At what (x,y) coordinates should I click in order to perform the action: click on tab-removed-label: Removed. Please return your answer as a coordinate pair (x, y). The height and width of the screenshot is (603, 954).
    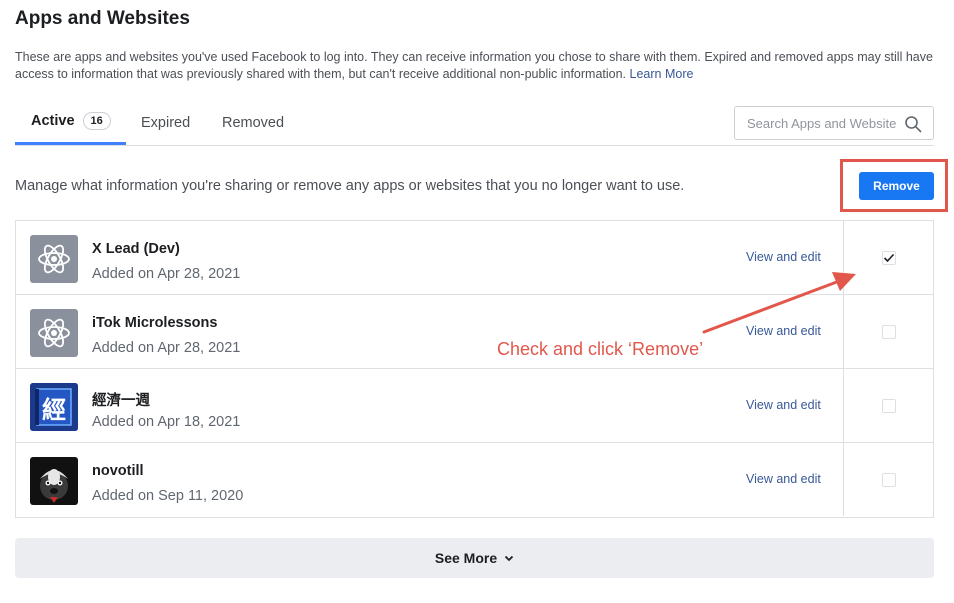
    Looking at the image, I should click on (253, 123).